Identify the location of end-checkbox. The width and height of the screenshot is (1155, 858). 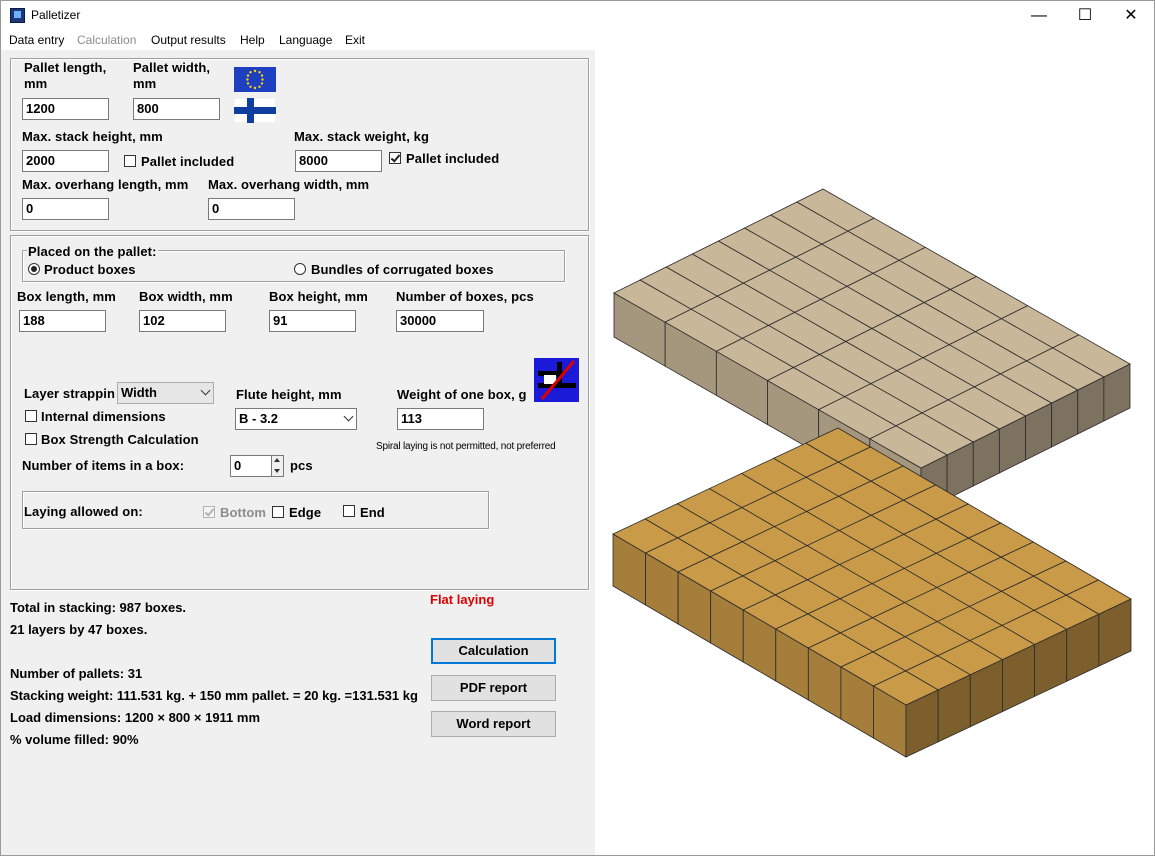
(349, 511).